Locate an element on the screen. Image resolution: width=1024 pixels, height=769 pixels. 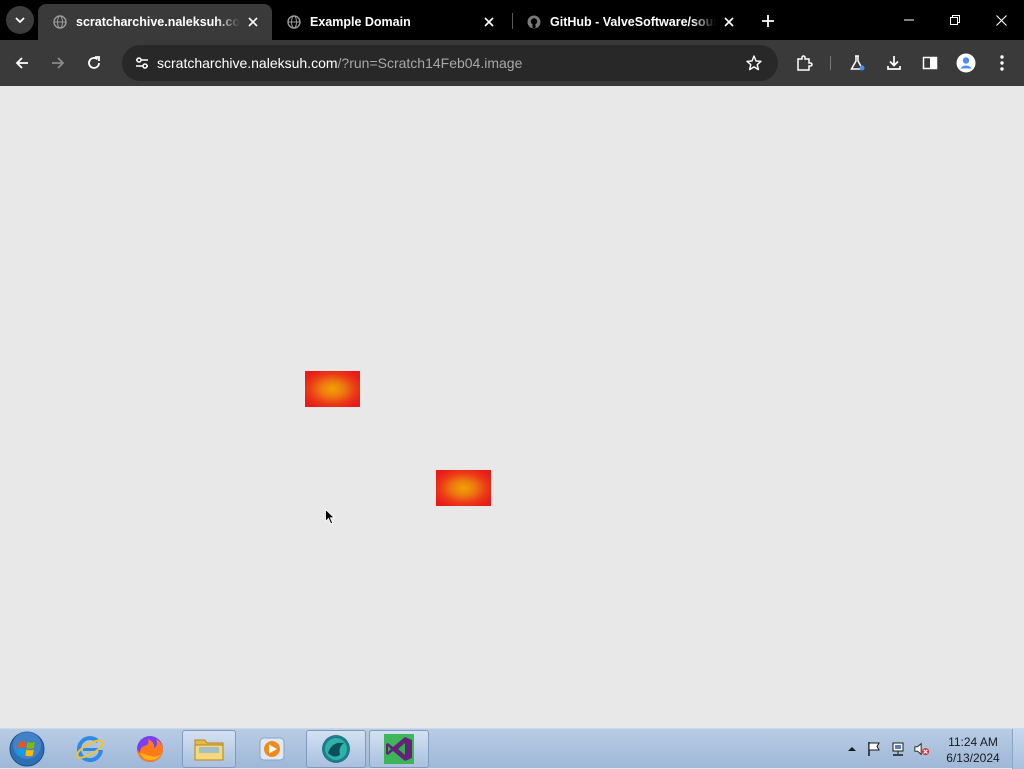
taskbar-file-explorer is located at coordinates (209, 749).